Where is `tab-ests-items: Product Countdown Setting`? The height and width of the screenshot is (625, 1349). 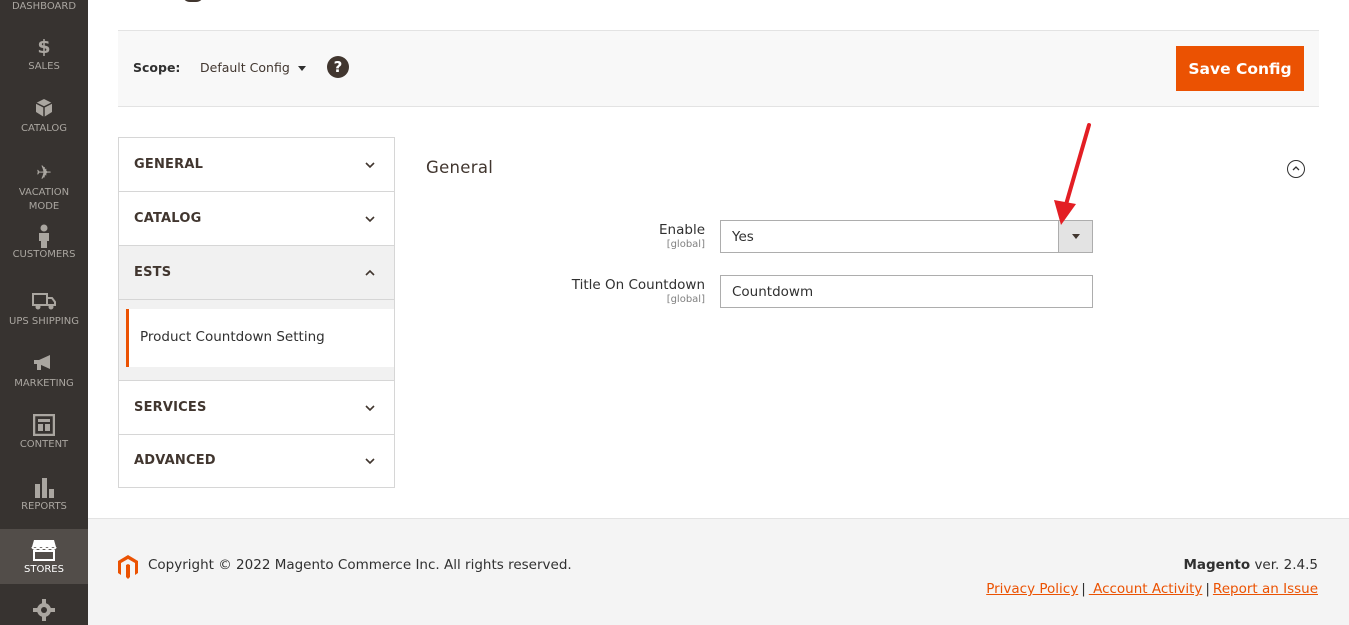
tab-ests-items: Product Countdown Setting is located at coordinates (256, 340).